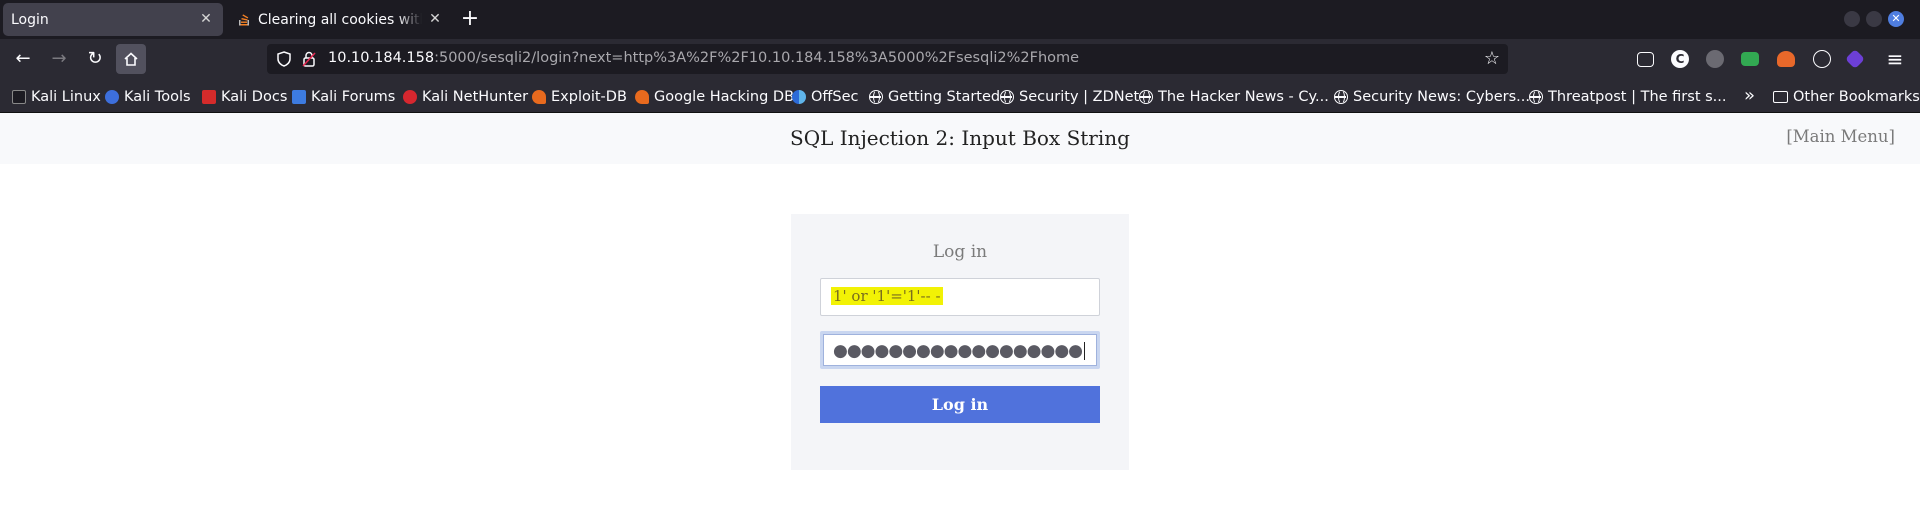 This screenshot has height=517, width=1920. I want to click on stackoverflow-icon, so click(244, 20).